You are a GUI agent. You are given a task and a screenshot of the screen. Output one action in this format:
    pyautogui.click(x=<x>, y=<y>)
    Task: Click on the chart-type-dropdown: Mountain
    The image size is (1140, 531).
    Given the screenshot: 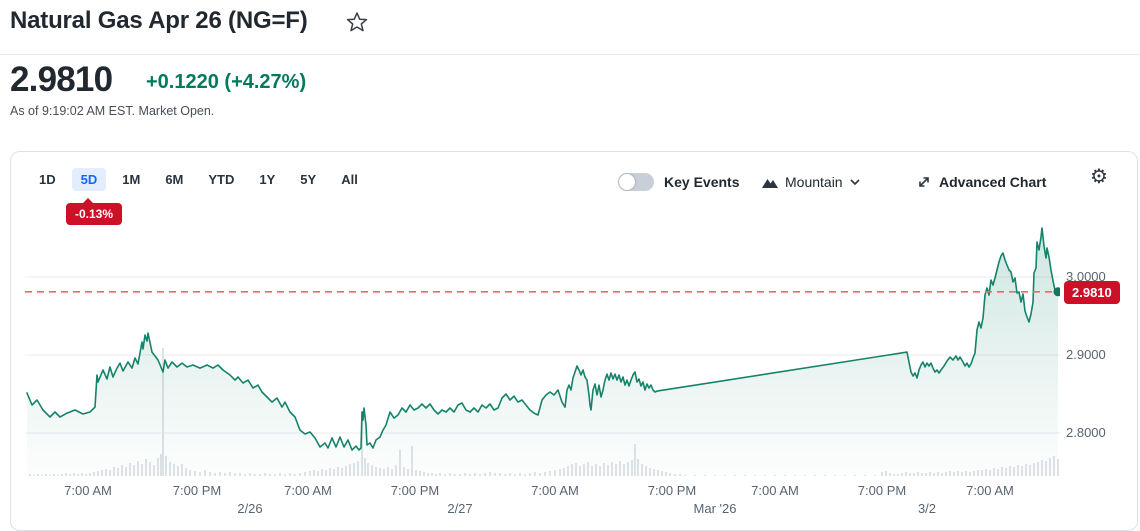 What is the action you would take?
    pyautogui.click(x=811, y=182)
    